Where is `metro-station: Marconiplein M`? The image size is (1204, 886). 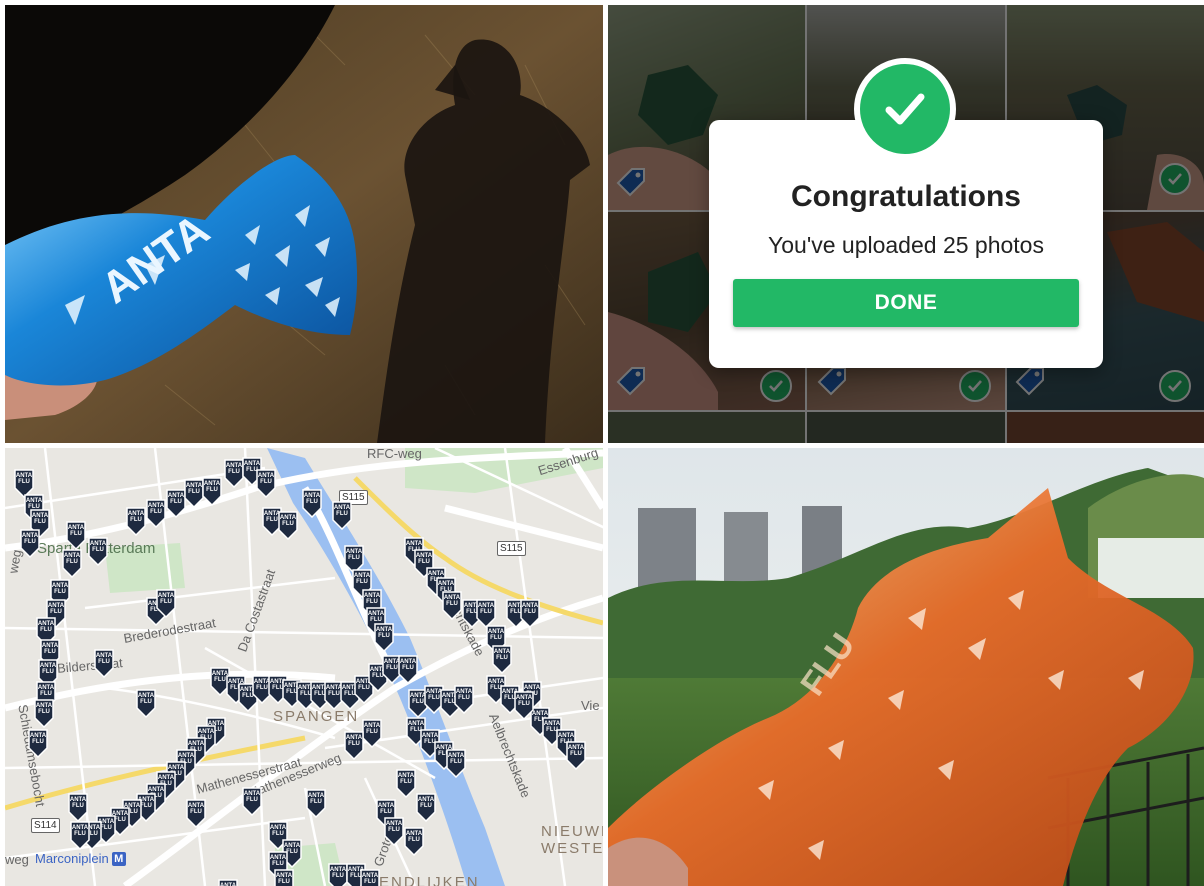 metro-station: Marconiplein M is located at coordinates (80, 858).